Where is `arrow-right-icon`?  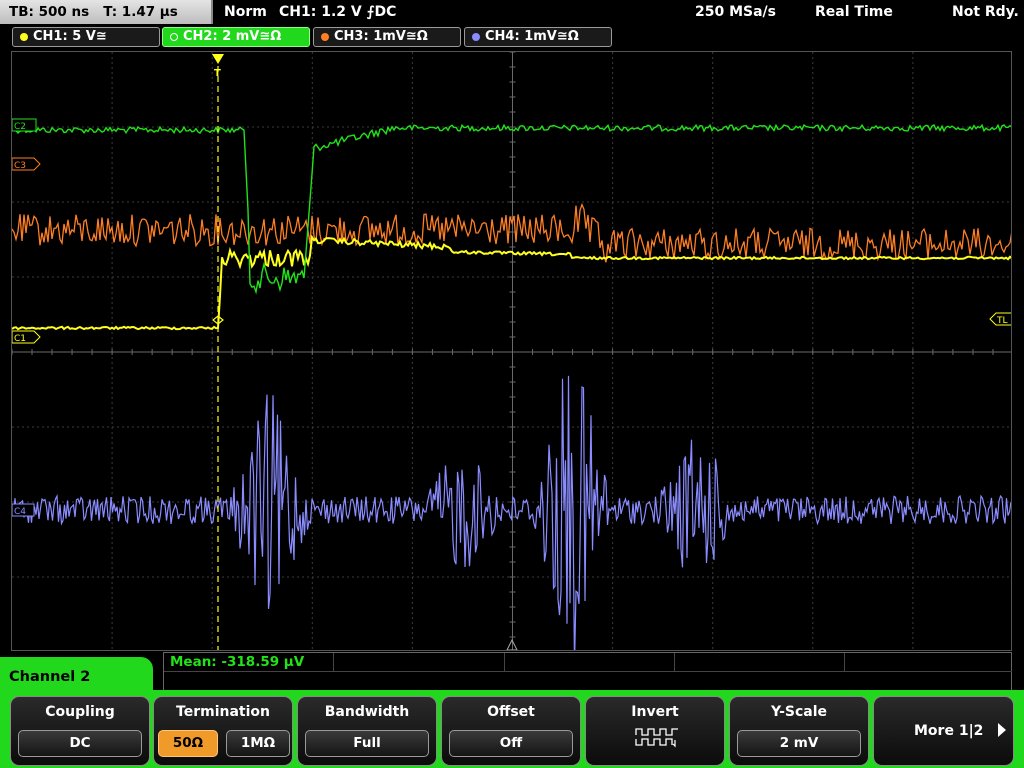 arrow-right-icon is located at coordinates (1002, 730).